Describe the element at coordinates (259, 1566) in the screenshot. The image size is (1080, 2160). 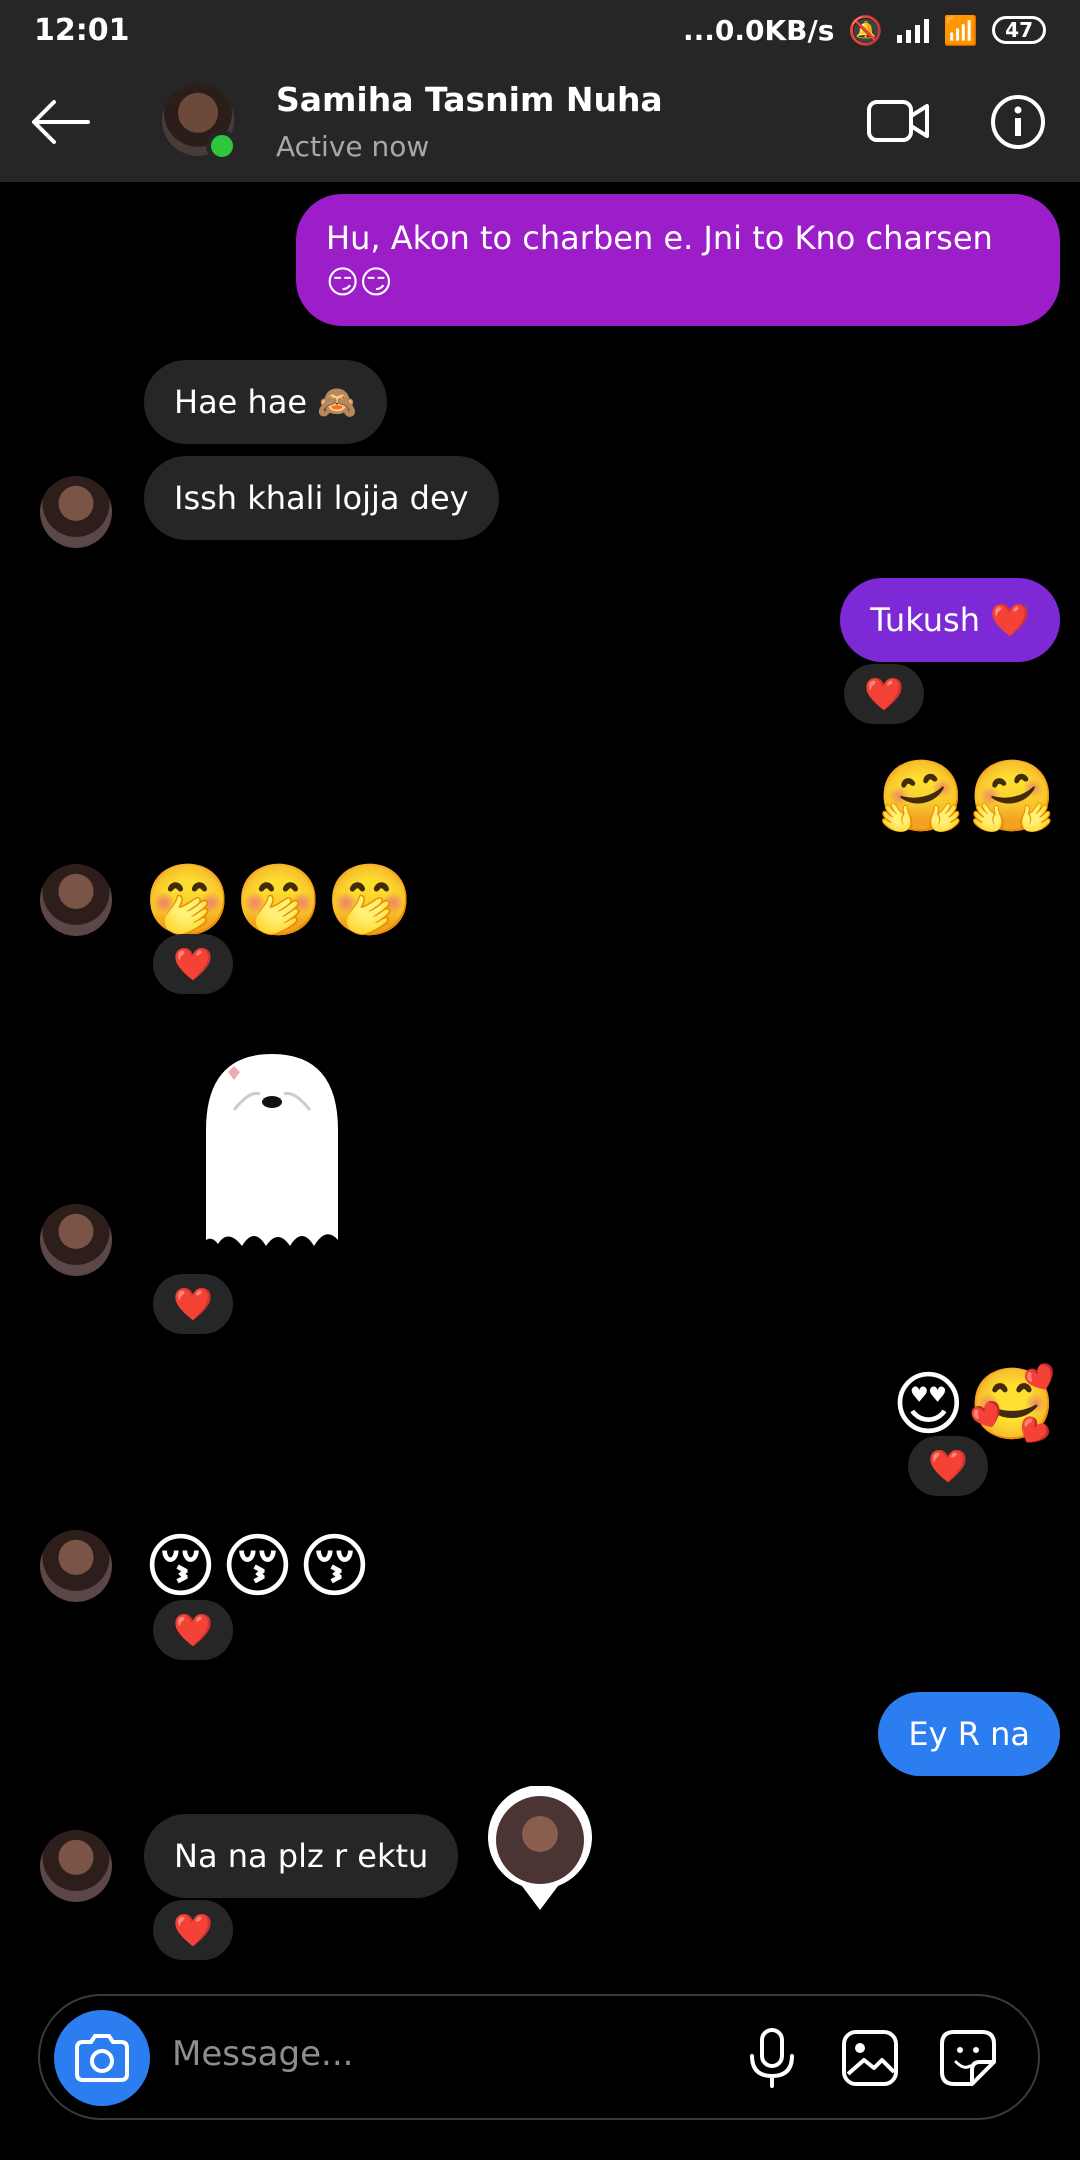
I see `incoming-emoji-message: 😚😚😚` at that location.